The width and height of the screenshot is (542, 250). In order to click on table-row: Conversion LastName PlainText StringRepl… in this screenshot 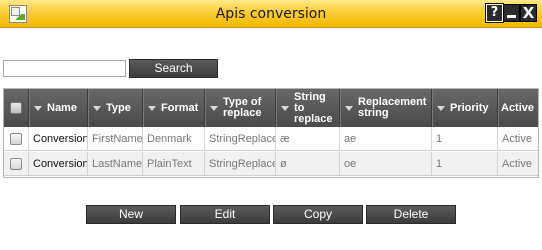, I will do `click(271, 164)`.